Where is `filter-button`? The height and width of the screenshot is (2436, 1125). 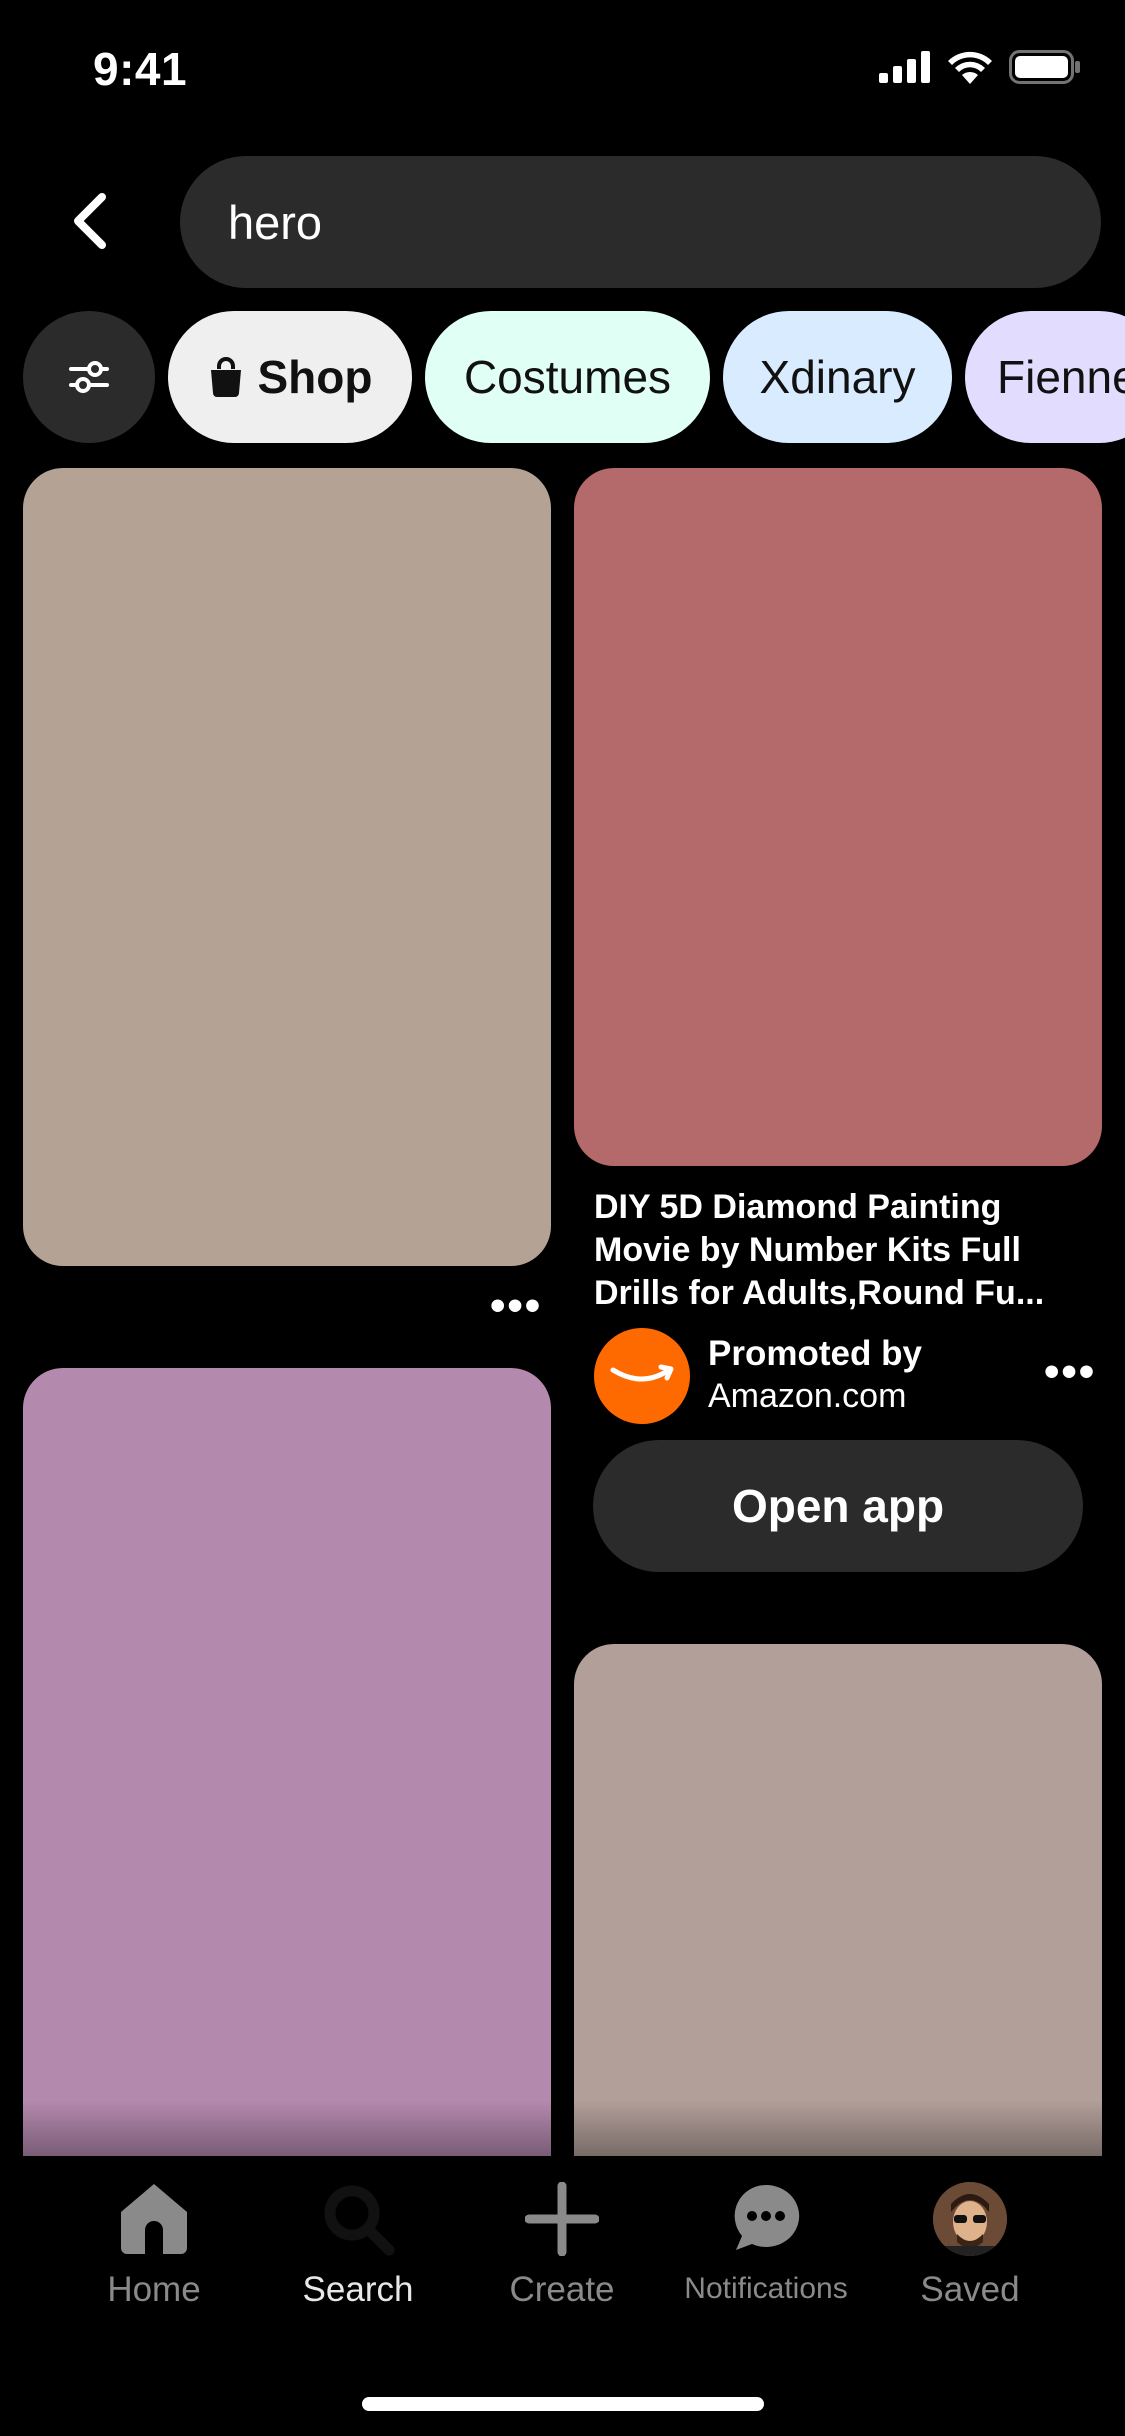 filter-button is located at coordinates (89, 377).